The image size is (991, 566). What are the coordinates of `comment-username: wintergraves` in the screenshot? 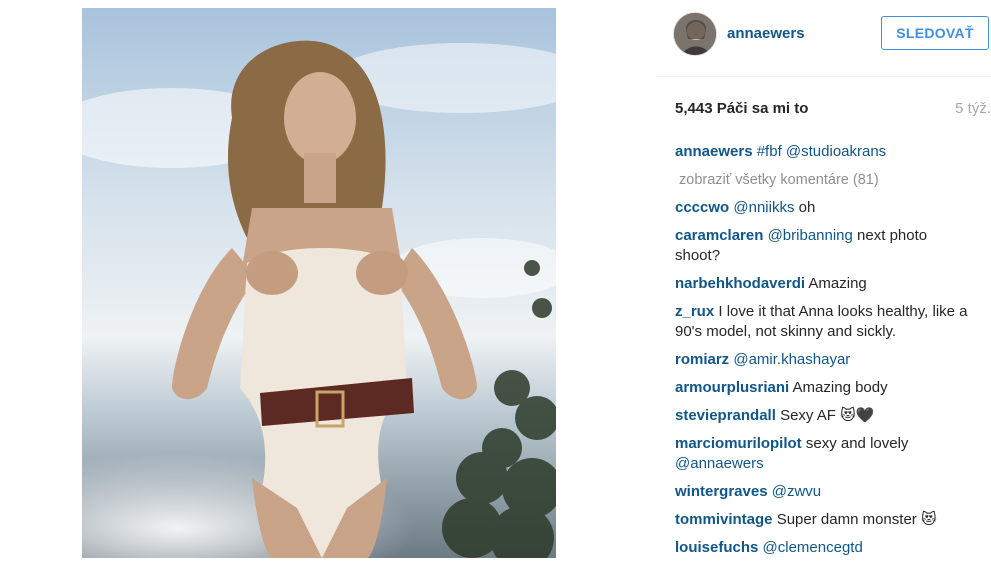 It's located at (721, 491).